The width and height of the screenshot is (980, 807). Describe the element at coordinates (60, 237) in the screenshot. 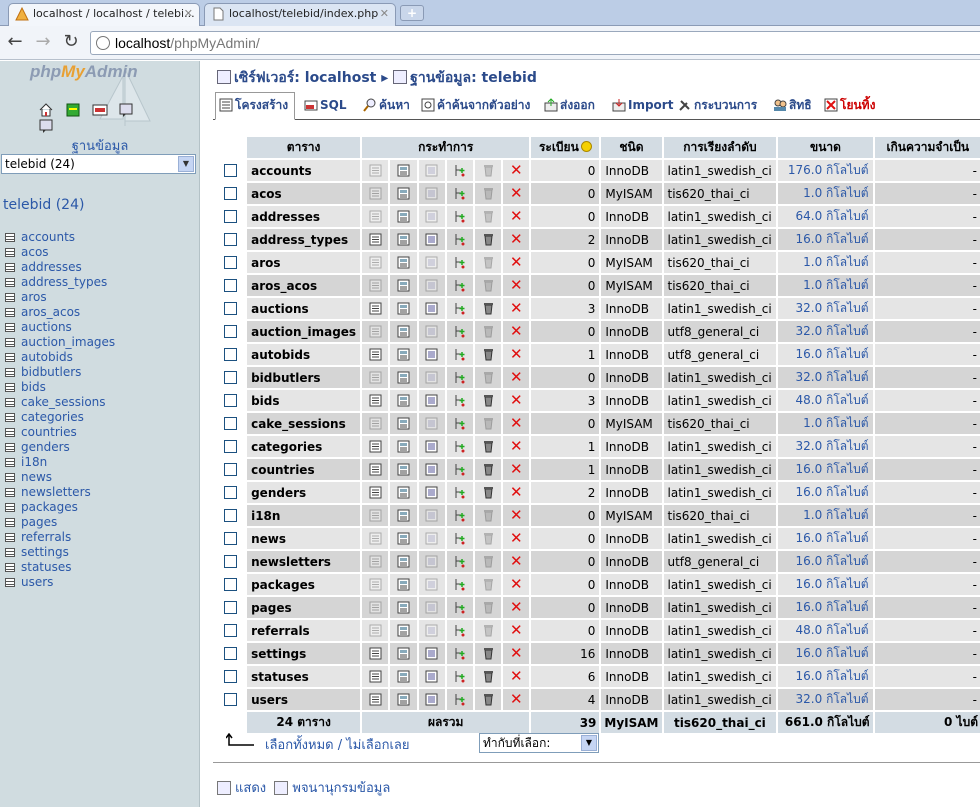

I see `sidebar-item-accounts: accounts` at that location.